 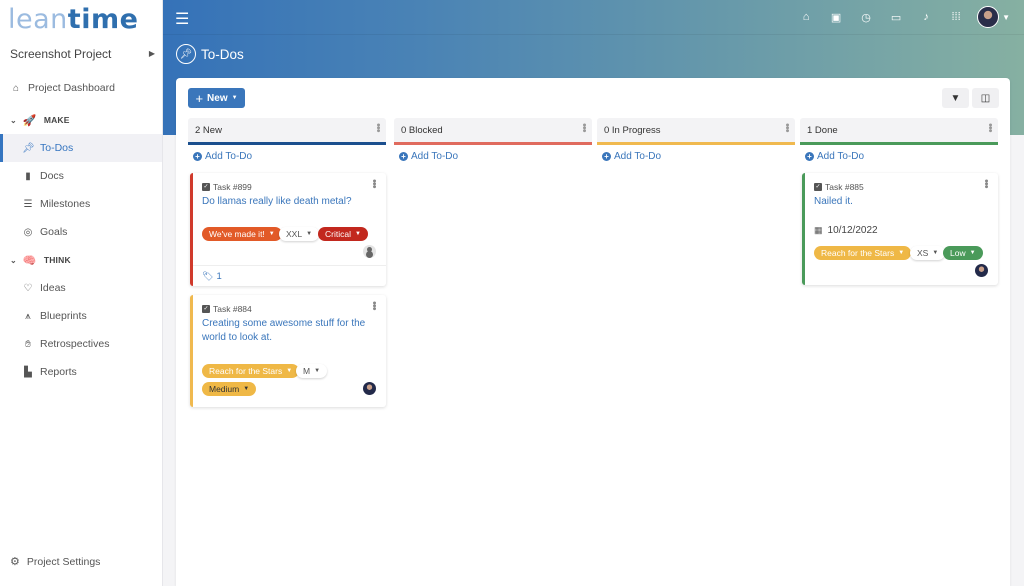 What do you see at coordinates (242, 234) in the screenshot?
I see `milestone-dropdown: We've made it! ▼` at bounding box center [242, 234].